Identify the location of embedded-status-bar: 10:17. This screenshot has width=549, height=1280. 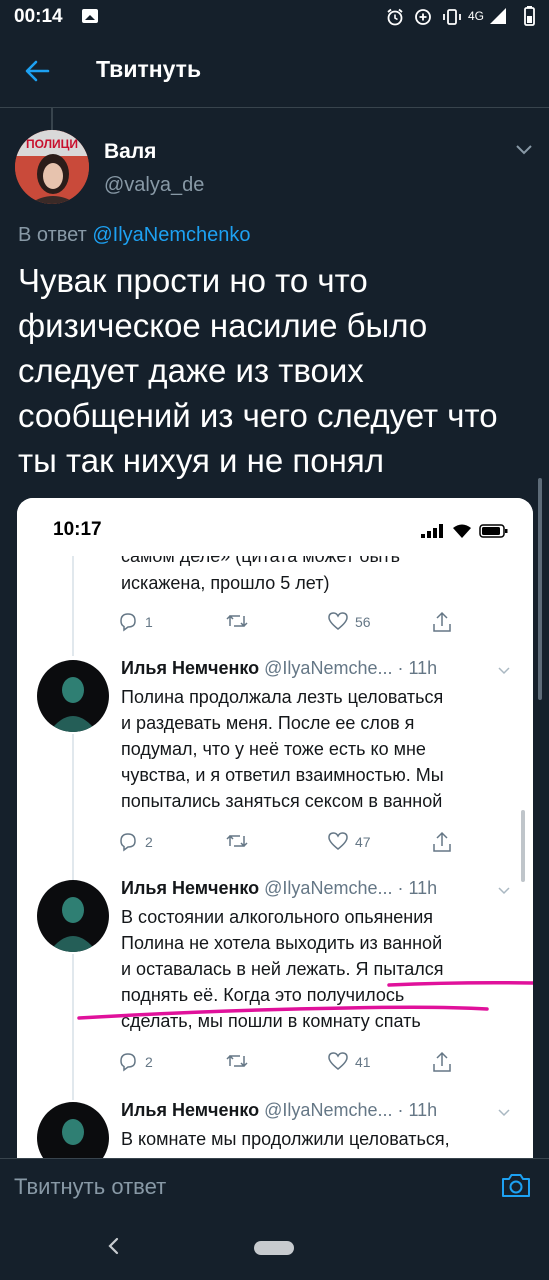
(275, 527).